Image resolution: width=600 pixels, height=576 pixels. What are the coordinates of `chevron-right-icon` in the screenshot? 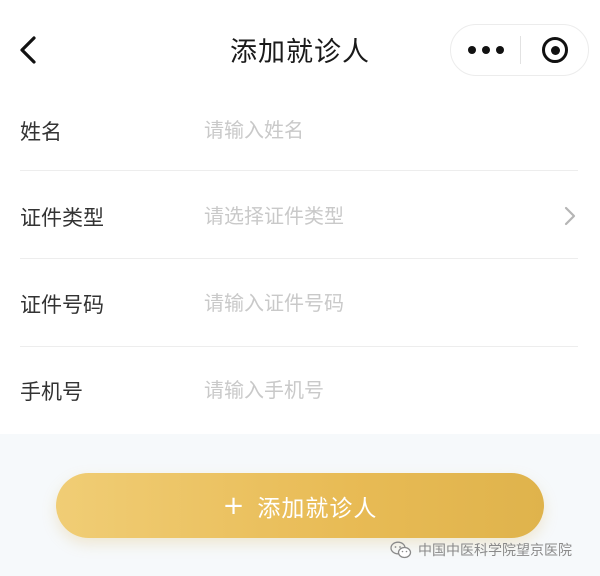 It's located at (570, 216).